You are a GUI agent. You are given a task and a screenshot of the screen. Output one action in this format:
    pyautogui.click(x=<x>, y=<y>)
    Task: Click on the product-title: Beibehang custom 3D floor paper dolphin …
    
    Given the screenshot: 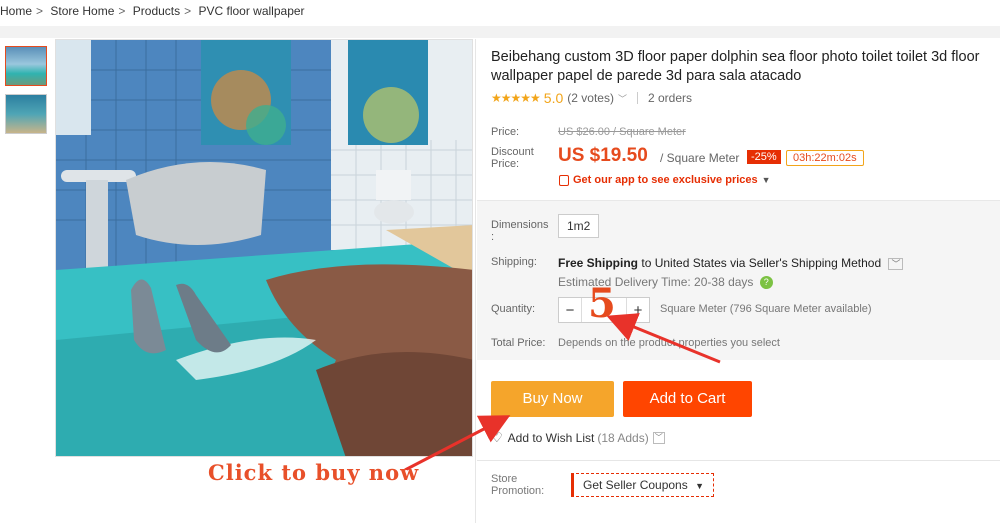 What is the action you would take?
    pyautogui.click(x=735, y=66)
    